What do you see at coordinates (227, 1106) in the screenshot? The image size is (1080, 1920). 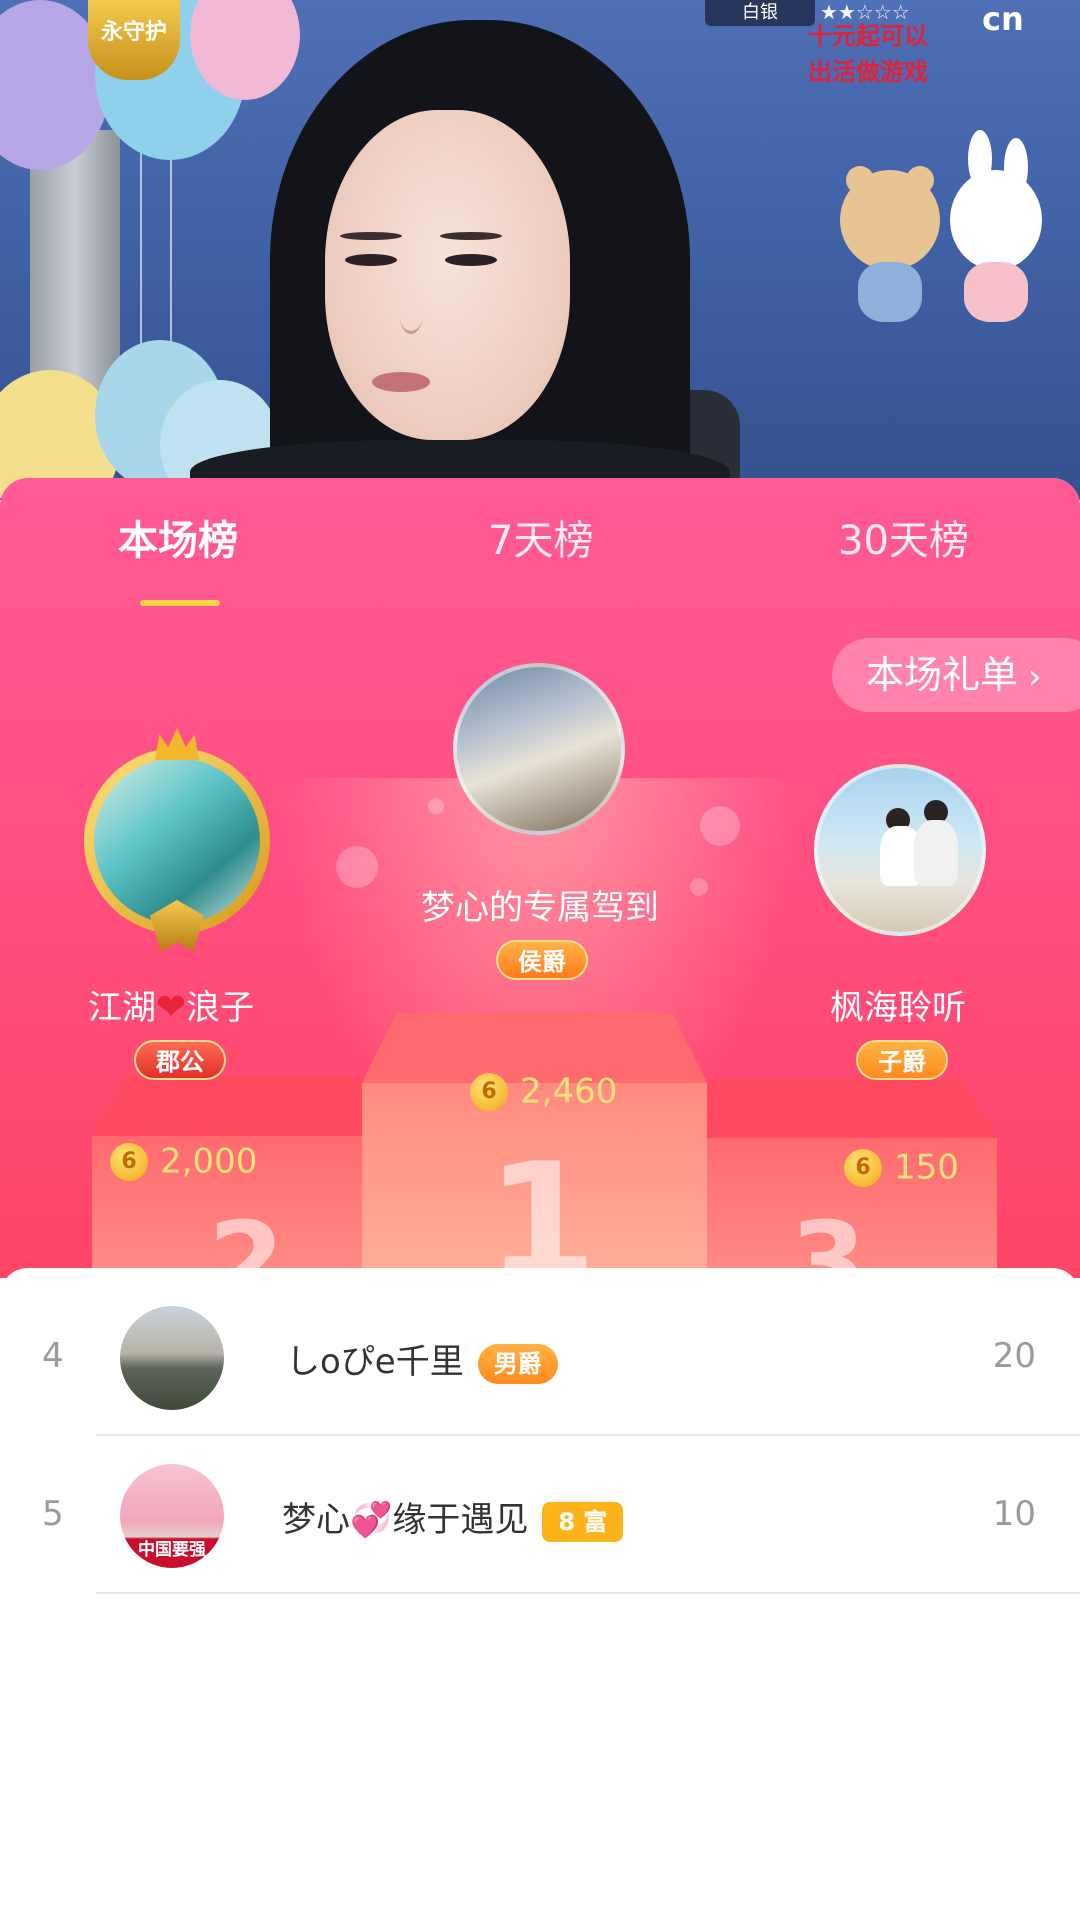 I see `pedestal-2-top` at bounding box center [227, 1106].